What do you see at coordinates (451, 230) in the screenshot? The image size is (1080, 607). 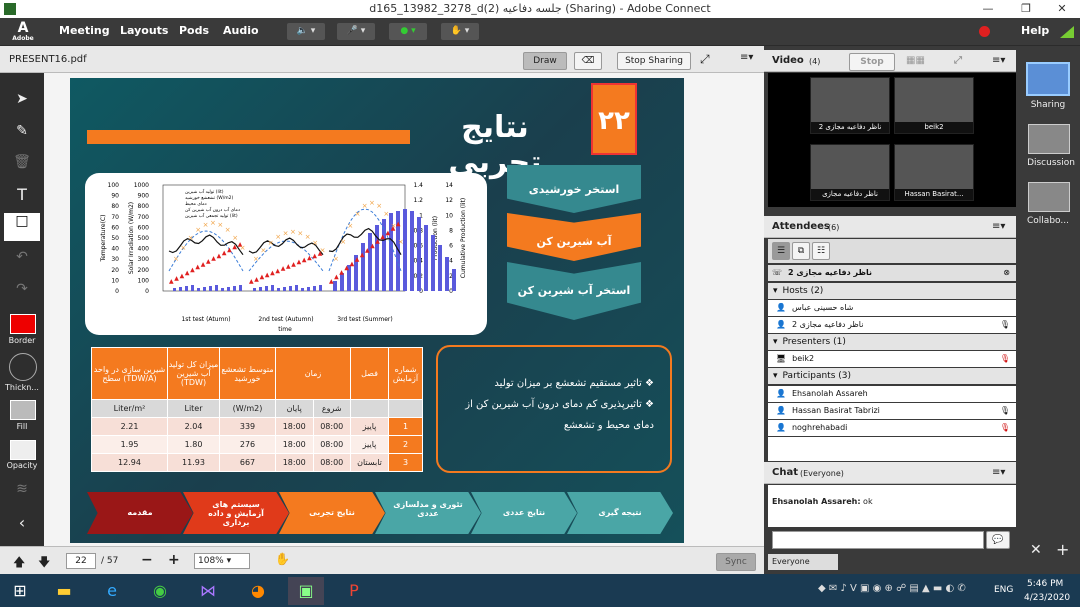 I see `tick-cum: 8` at bounding box center [451, 230].